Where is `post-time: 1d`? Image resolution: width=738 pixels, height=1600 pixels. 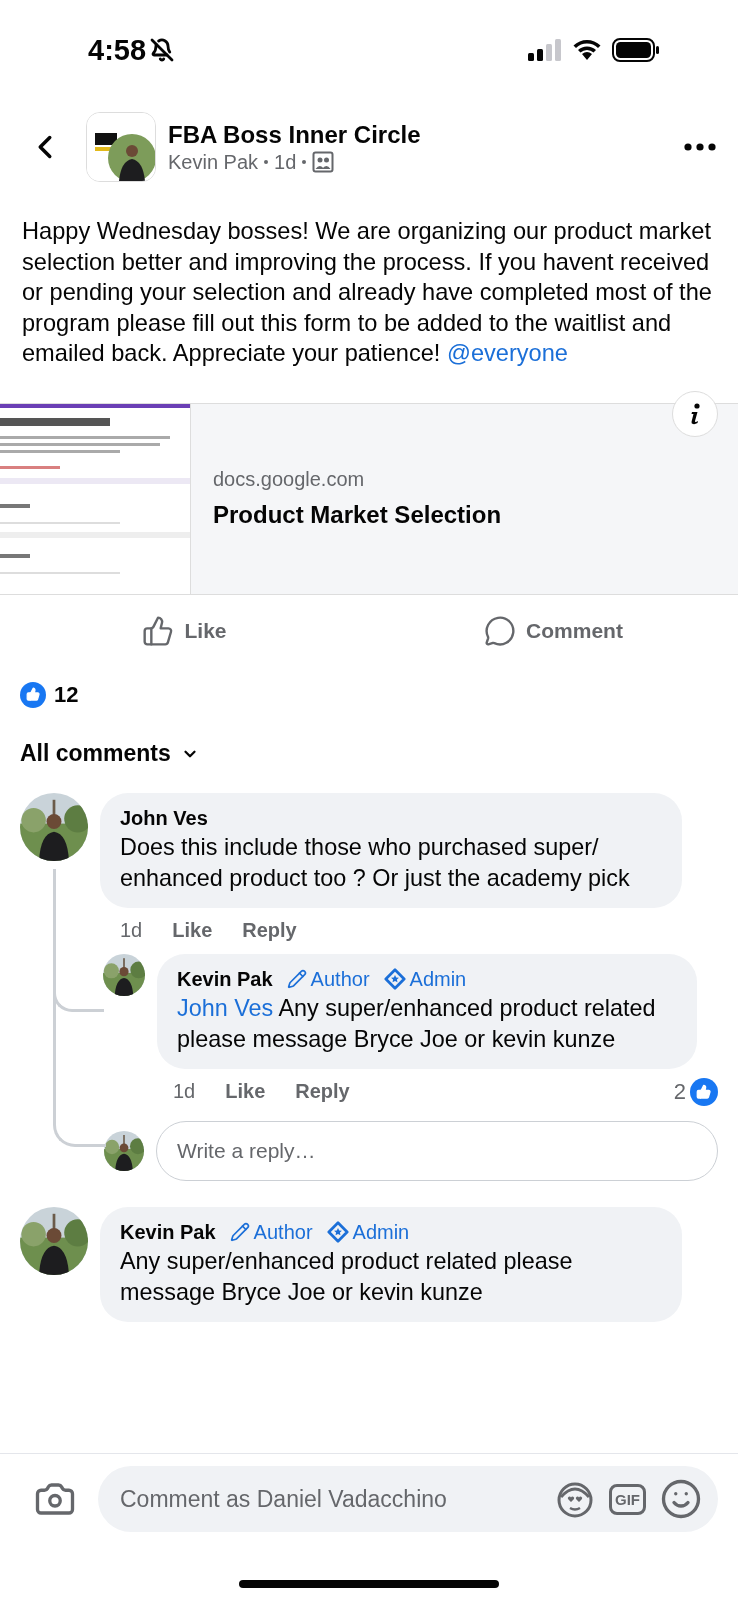 post-time: 1d is located at coordinates (285, 162).